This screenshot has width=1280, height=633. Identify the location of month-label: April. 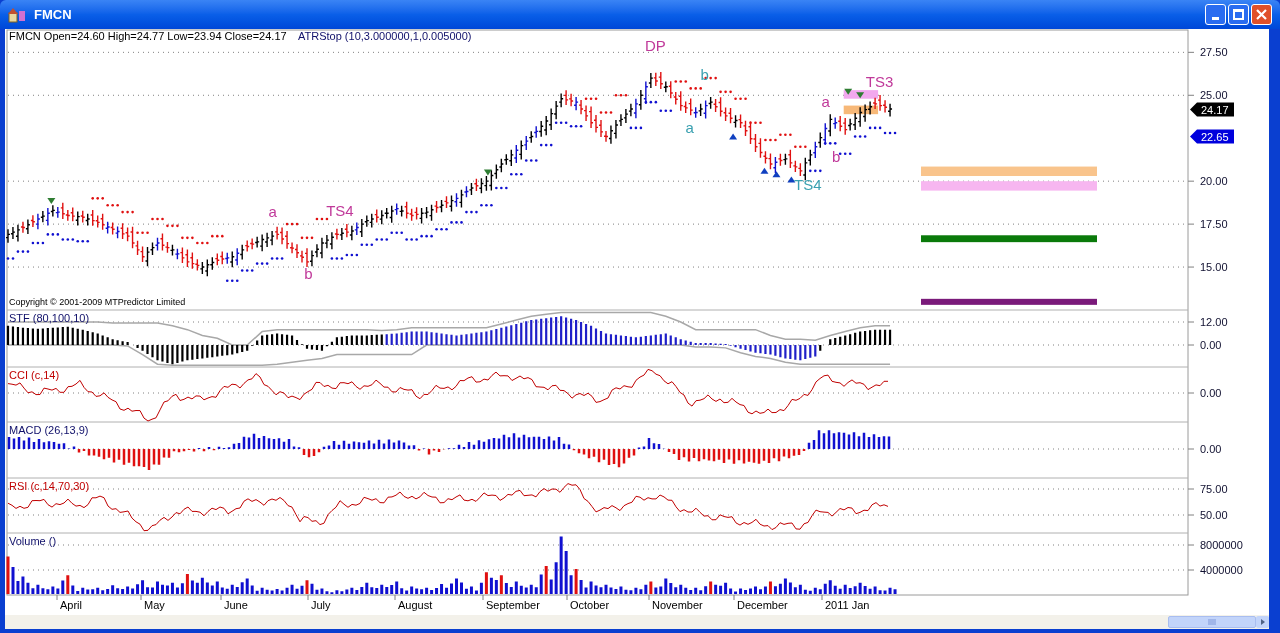
(71, 605).